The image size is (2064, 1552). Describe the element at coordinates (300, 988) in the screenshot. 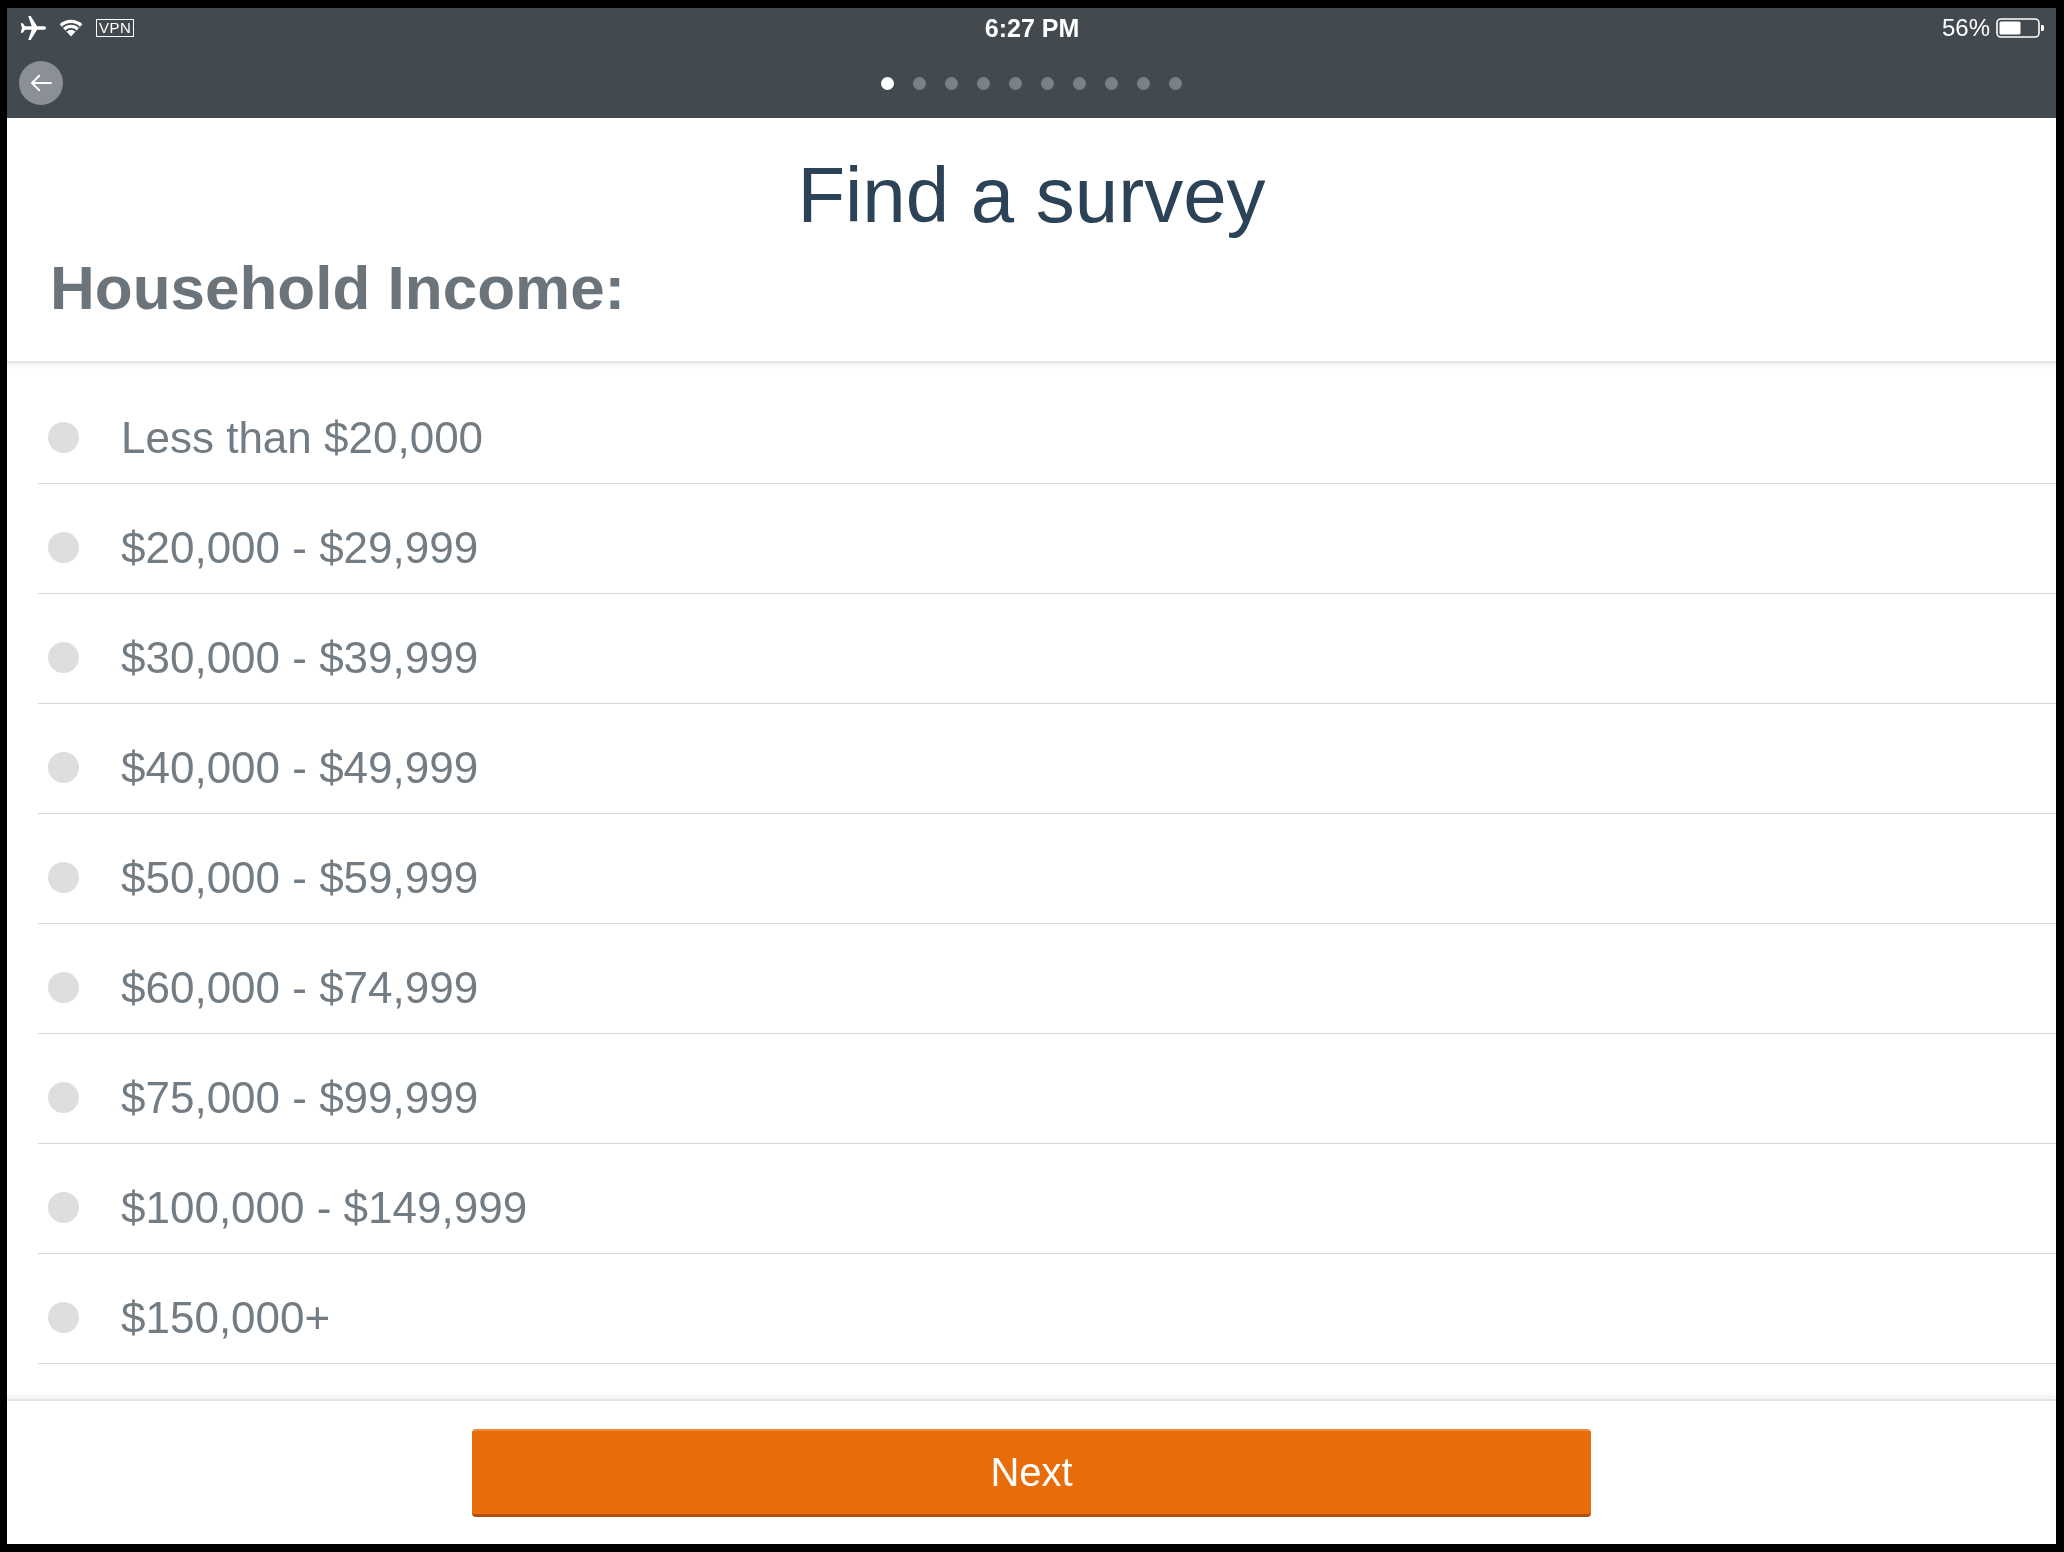

I see `option-label: $60,000 - $74,999` at that location.